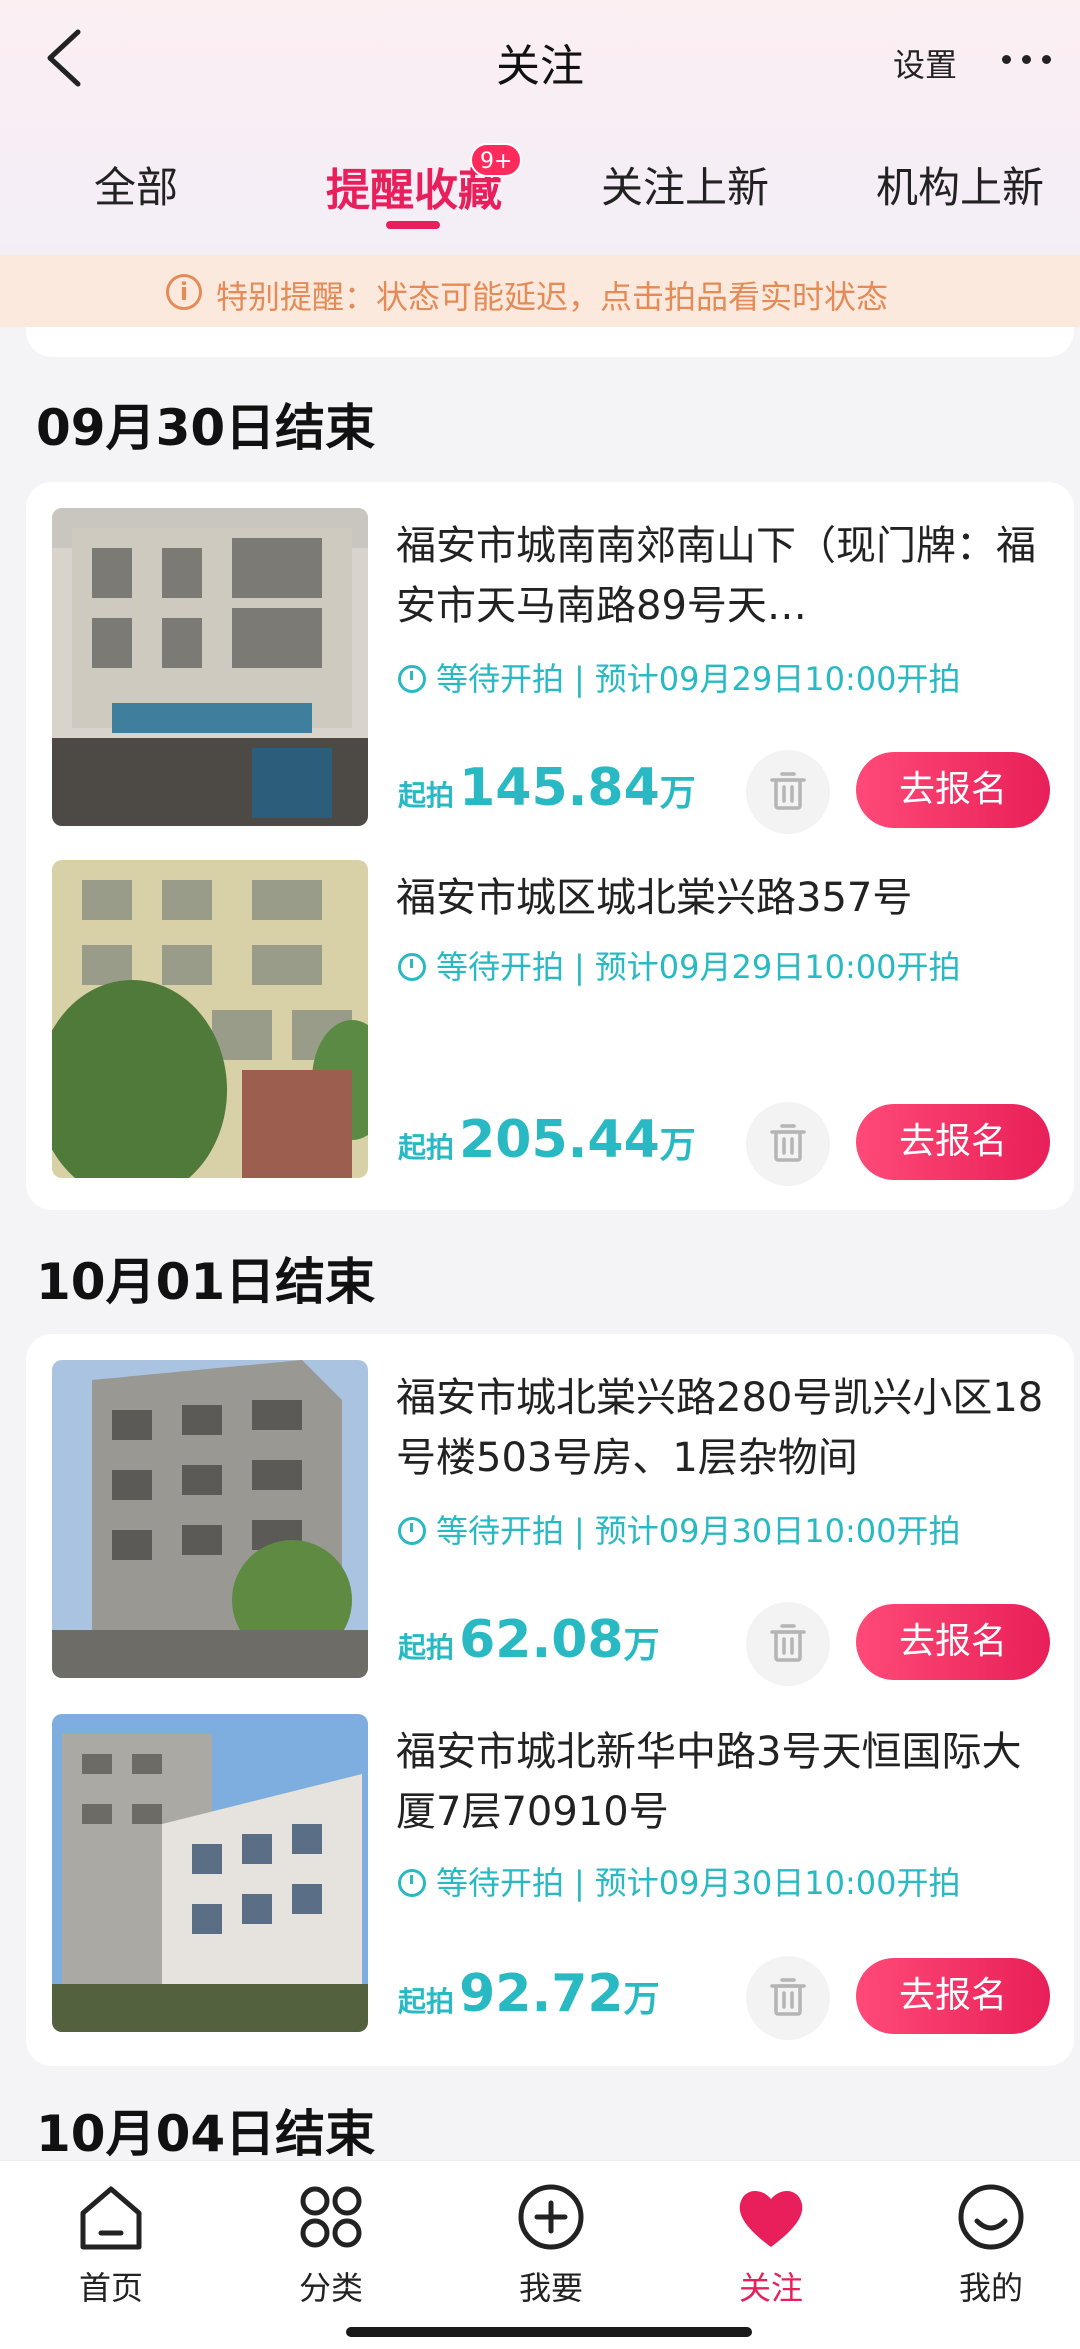 This screenshot has height=2349, width=1080. What do you see at coordinates (721, 898) in the screenshot?
I see `item-title: 福安市城区城北棠兴路357号` at bounding box center [721, 898].